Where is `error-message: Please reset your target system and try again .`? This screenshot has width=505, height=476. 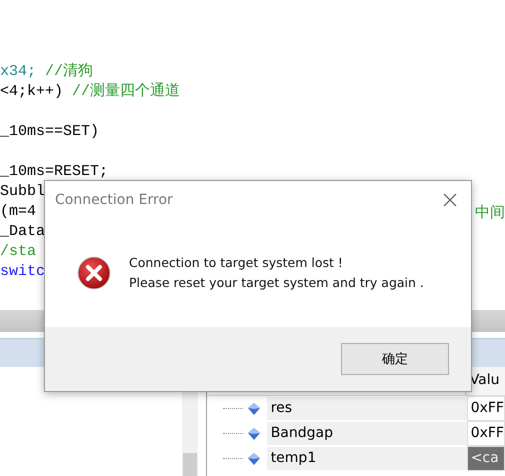
error-message: Please reset your target system and try again . is located at coordinates (276, 283).